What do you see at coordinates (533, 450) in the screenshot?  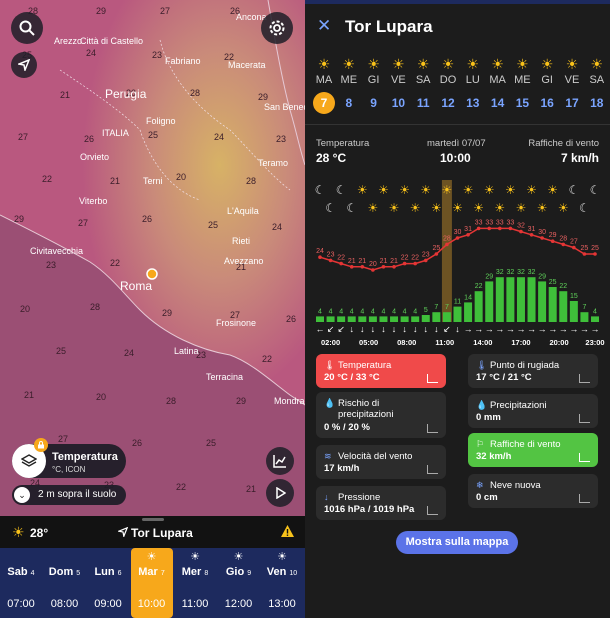 I see `card-raffiche-di-vento: ⚐ Raffiche di vento 32 km/h` at bounding box center [533, 450].